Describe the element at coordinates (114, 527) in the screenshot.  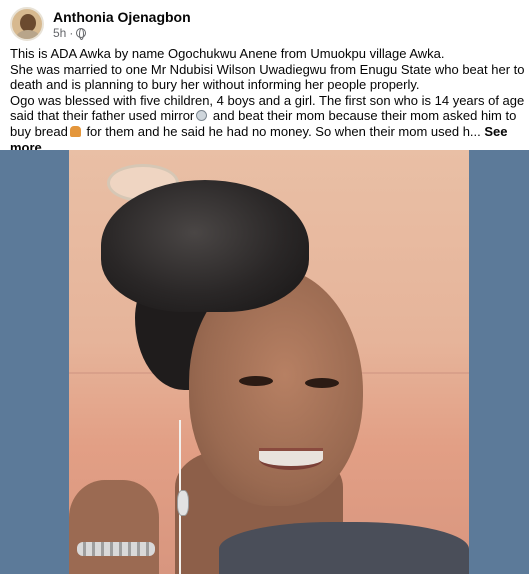
I see `hand` at that location.